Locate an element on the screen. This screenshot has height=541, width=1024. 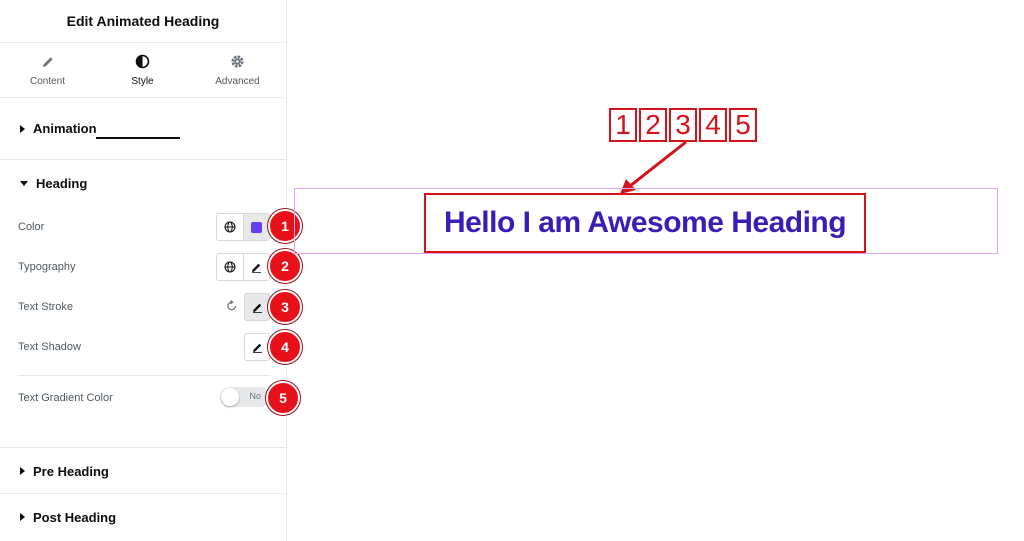
annotation-digit-4: 4 is located at coordinates (713, 125).